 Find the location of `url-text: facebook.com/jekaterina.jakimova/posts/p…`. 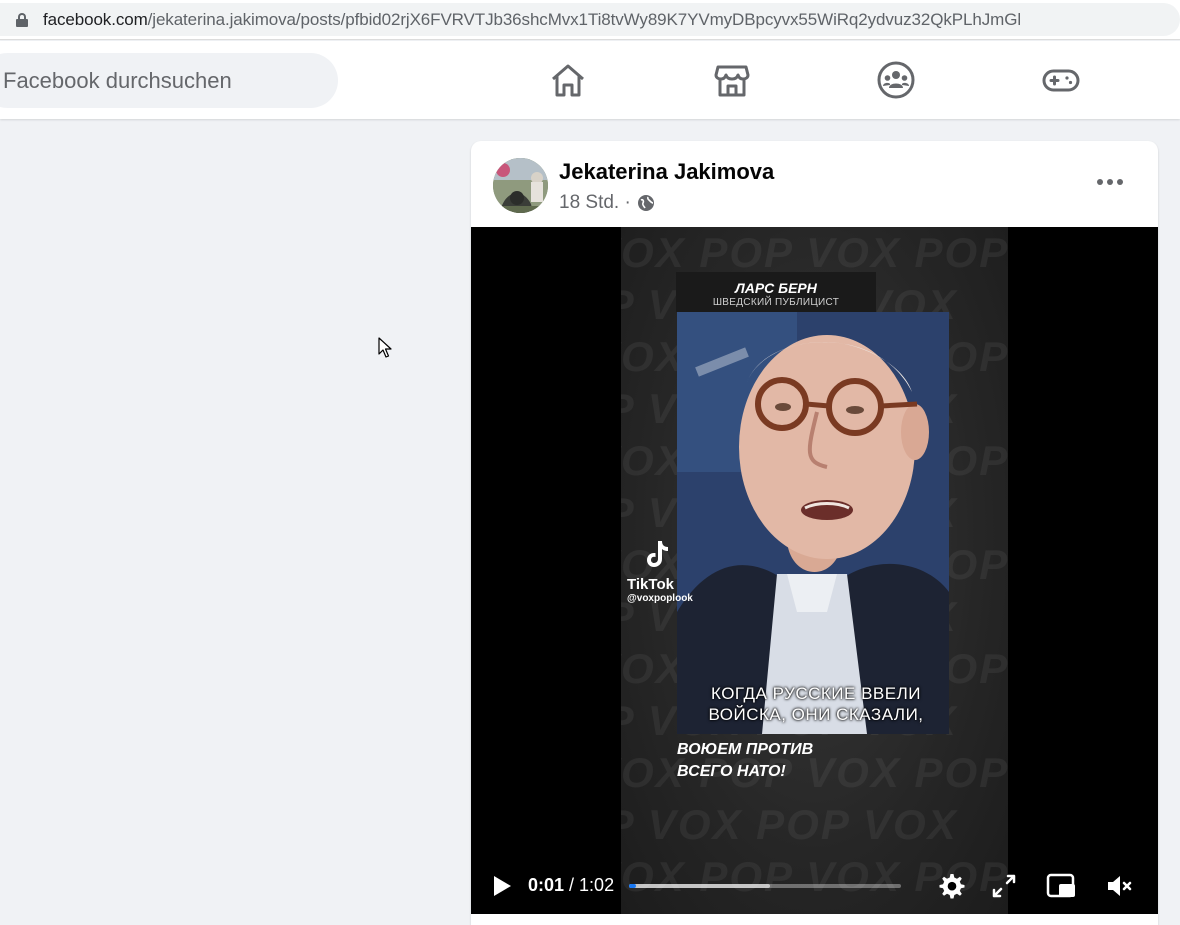

url-text: facebook.com/jekaterina.jakimova/posts/p… is located at coordinates (532, 20).